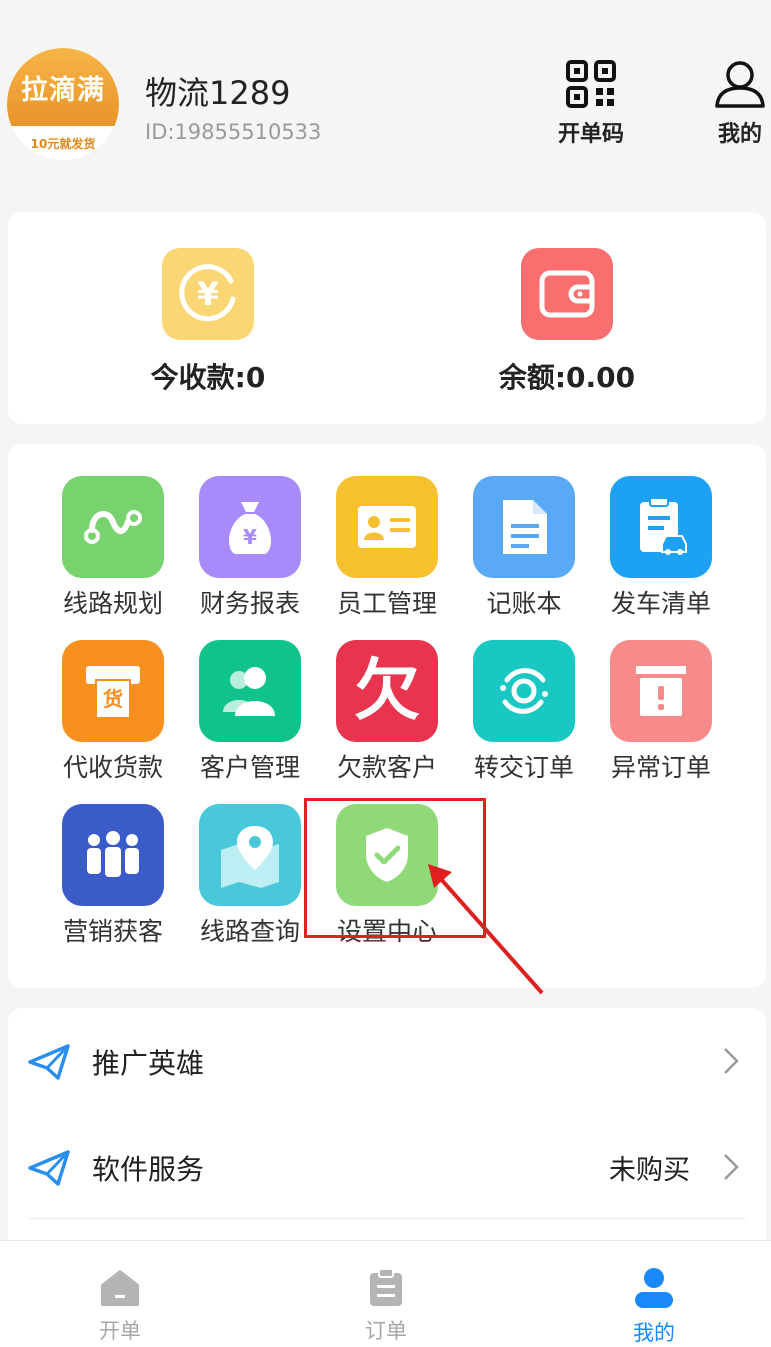  What do you see at coordinates (387, 1167) in the screenshot?
I see `list-row-software-service: 软件服务 未购买` at bounding box center [387, 1167].